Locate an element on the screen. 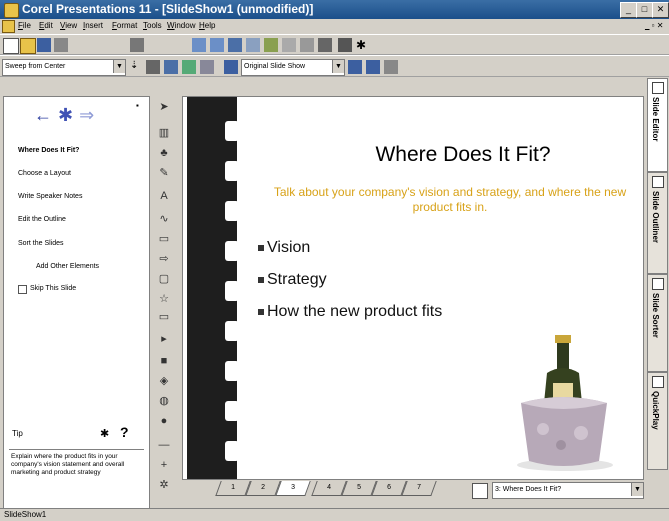 This screenshot has width=669, height=521. minimize-button: _ is located at coordinates (628, 10).